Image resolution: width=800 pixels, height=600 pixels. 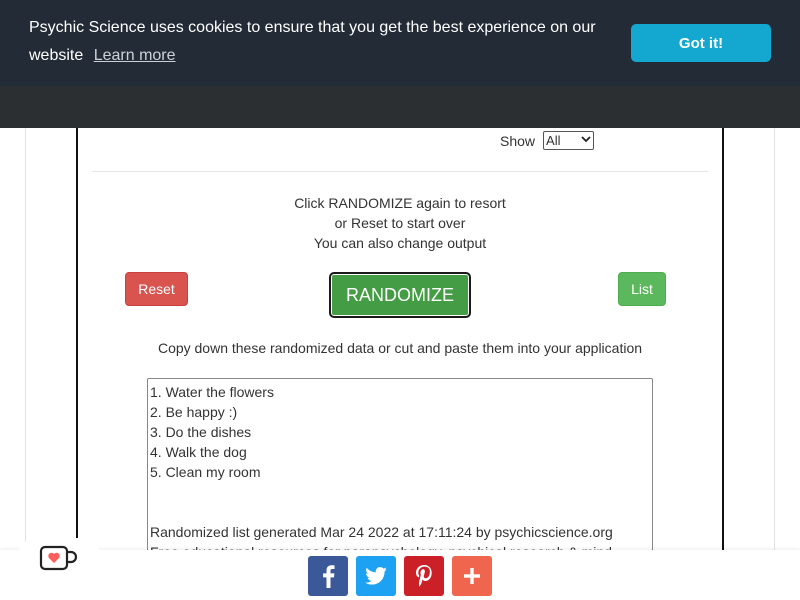 I want to click on plus-icon, so click(x=472, y=576).